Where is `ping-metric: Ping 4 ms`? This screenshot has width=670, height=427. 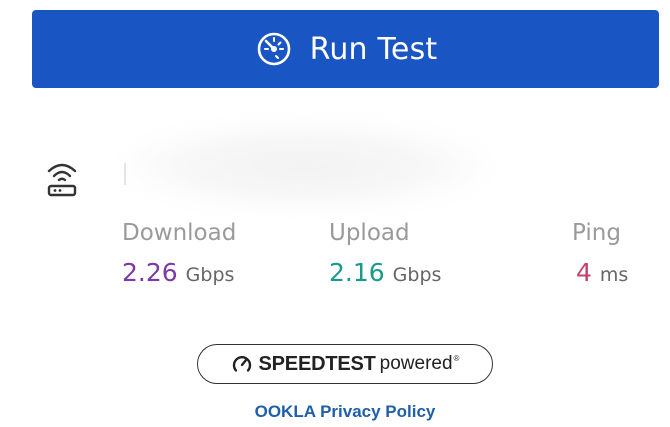 ping-metric: Ping 4 ms is located at coordinates (600, 253).